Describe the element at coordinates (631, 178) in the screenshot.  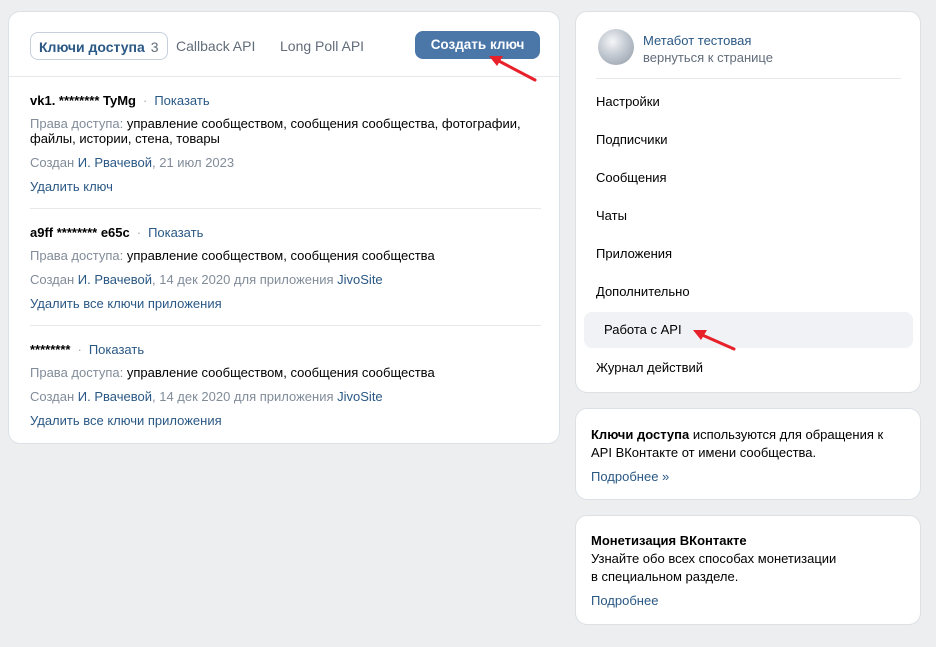
I see `menu-item-messages: Сообщения` at that location.